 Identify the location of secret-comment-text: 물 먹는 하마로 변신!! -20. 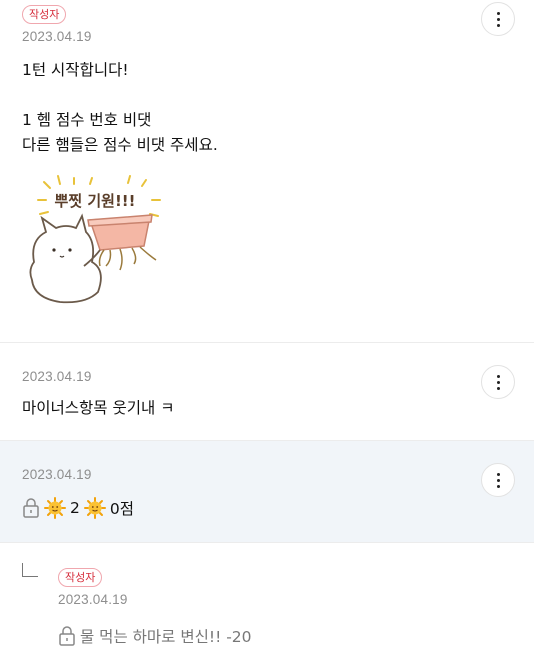
(166, 637).